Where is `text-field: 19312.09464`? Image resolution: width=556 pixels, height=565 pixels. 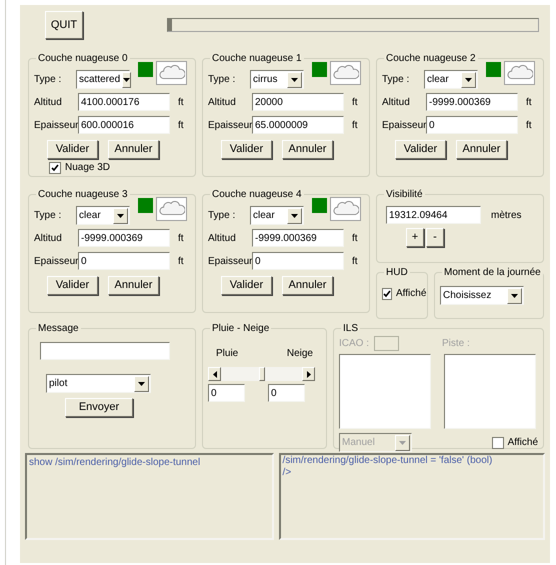
text-field: 19312.09464 is located at coordinates (433, 215).